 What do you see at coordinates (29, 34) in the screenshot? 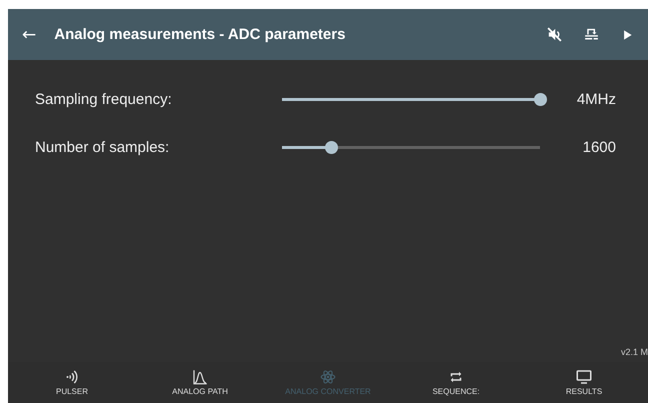
I see `back-button: ←` at bounding box center [29, 34].